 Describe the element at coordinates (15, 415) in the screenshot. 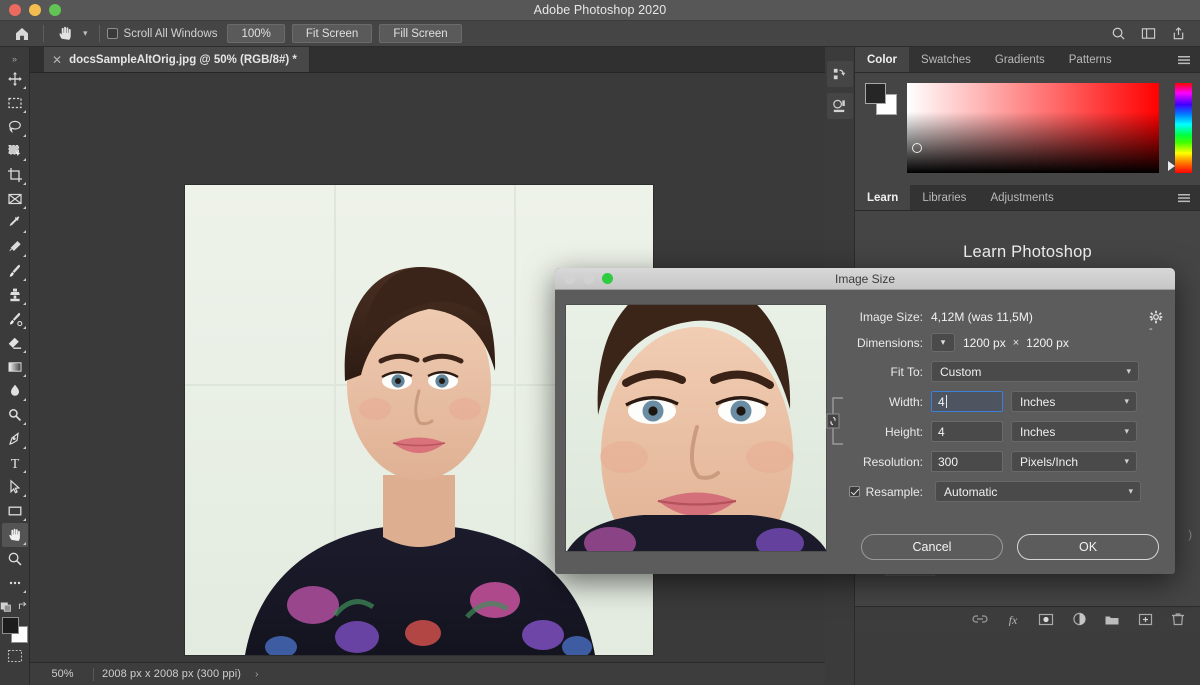

I see `dodge-tool` at that location.